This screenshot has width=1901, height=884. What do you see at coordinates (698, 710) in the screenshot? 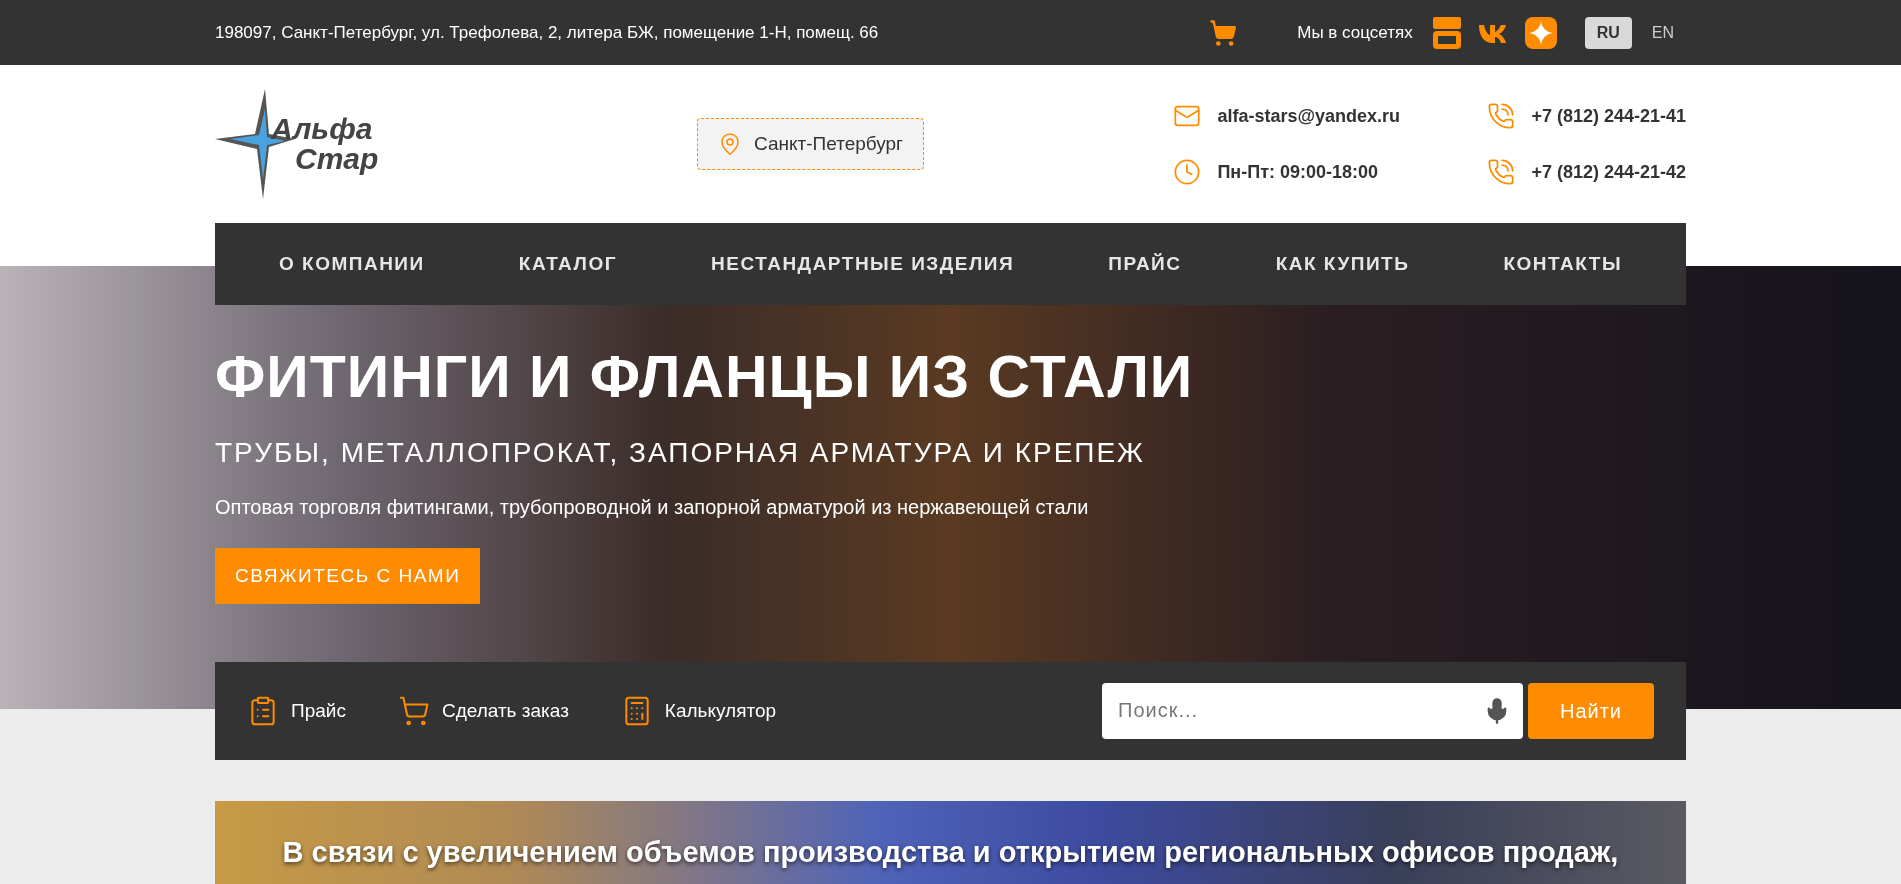
I see `toolbar-link: Калькулятор` at bounding box center [698, 710].